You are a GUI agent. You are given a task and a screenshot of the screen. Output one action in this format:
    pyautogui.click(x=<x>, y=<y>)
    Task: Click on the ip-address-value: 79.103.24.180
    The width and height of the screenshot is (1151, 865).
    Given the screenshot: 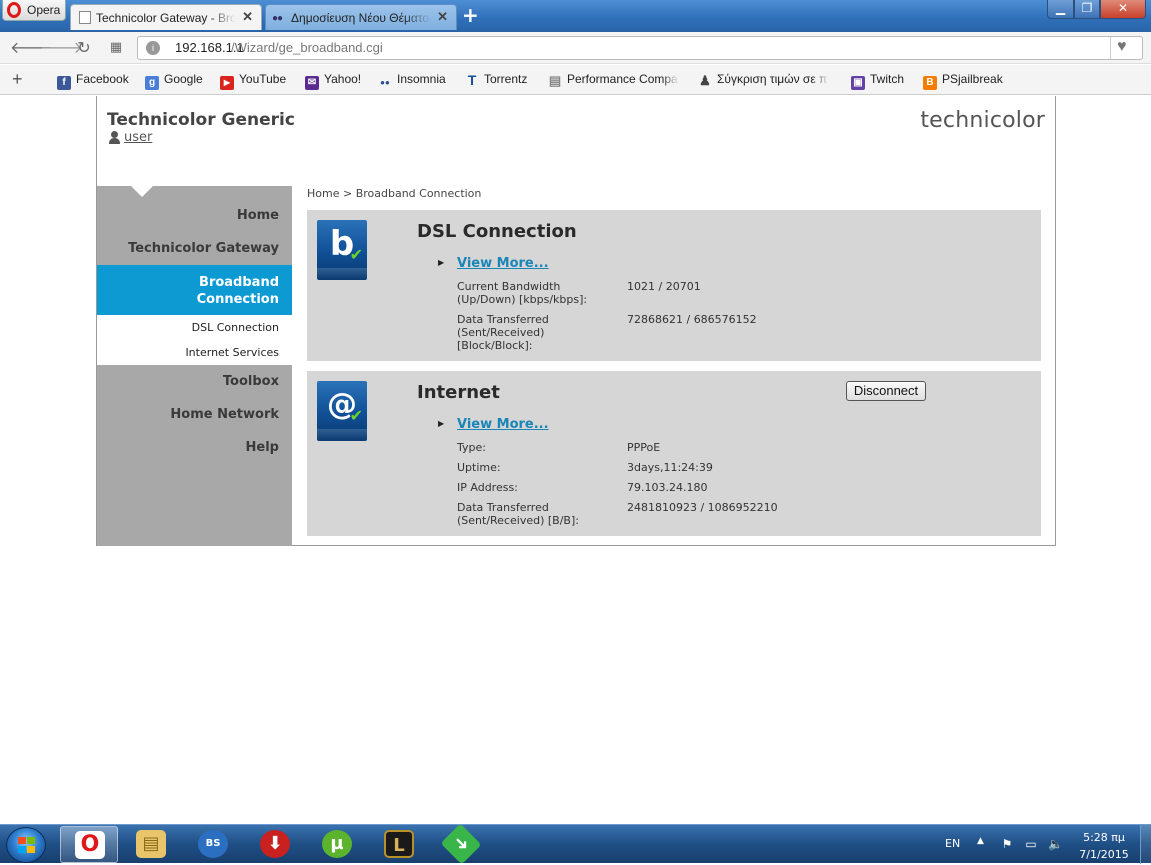 What is the action you would take?
    pyautogui.click(x=667, y=487)
    